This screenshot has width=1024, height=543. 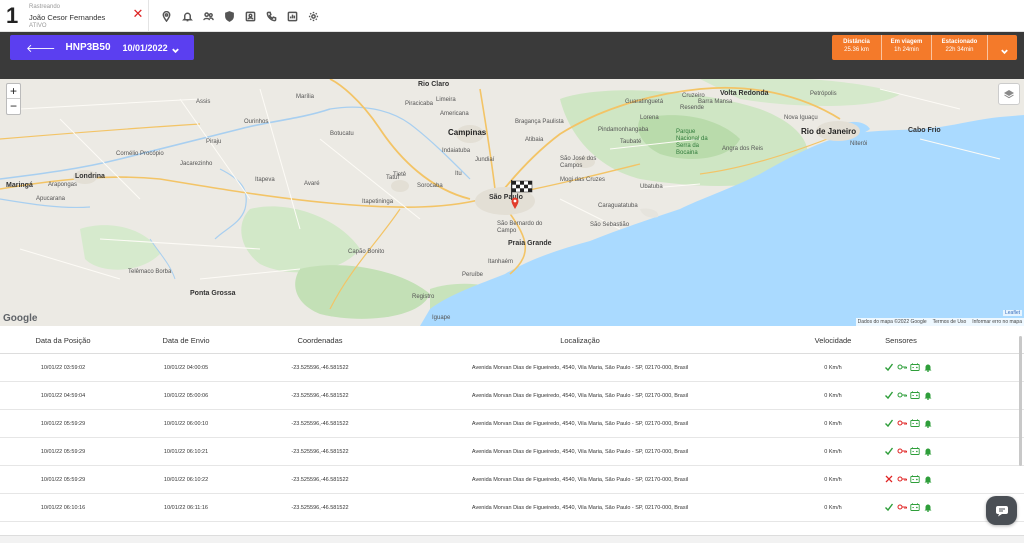 I want to click on map-label: Resende, so click(x=692, y=108).